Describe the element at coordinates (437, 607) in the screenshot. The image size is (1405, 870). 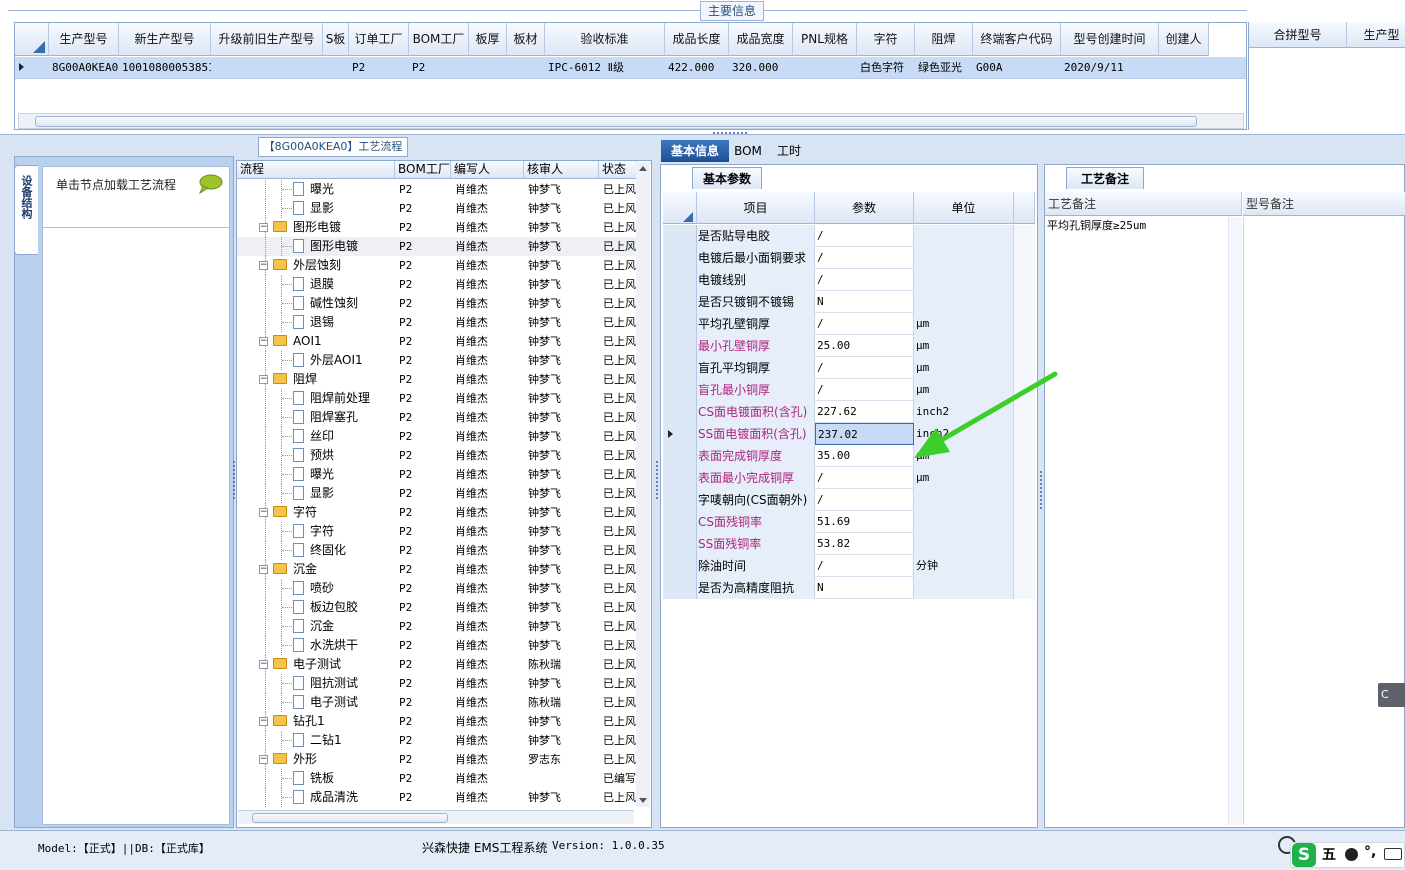
I see `tree-row: 板边包胶 P2 肖维杰 钟梦飞 已上风` at that location.